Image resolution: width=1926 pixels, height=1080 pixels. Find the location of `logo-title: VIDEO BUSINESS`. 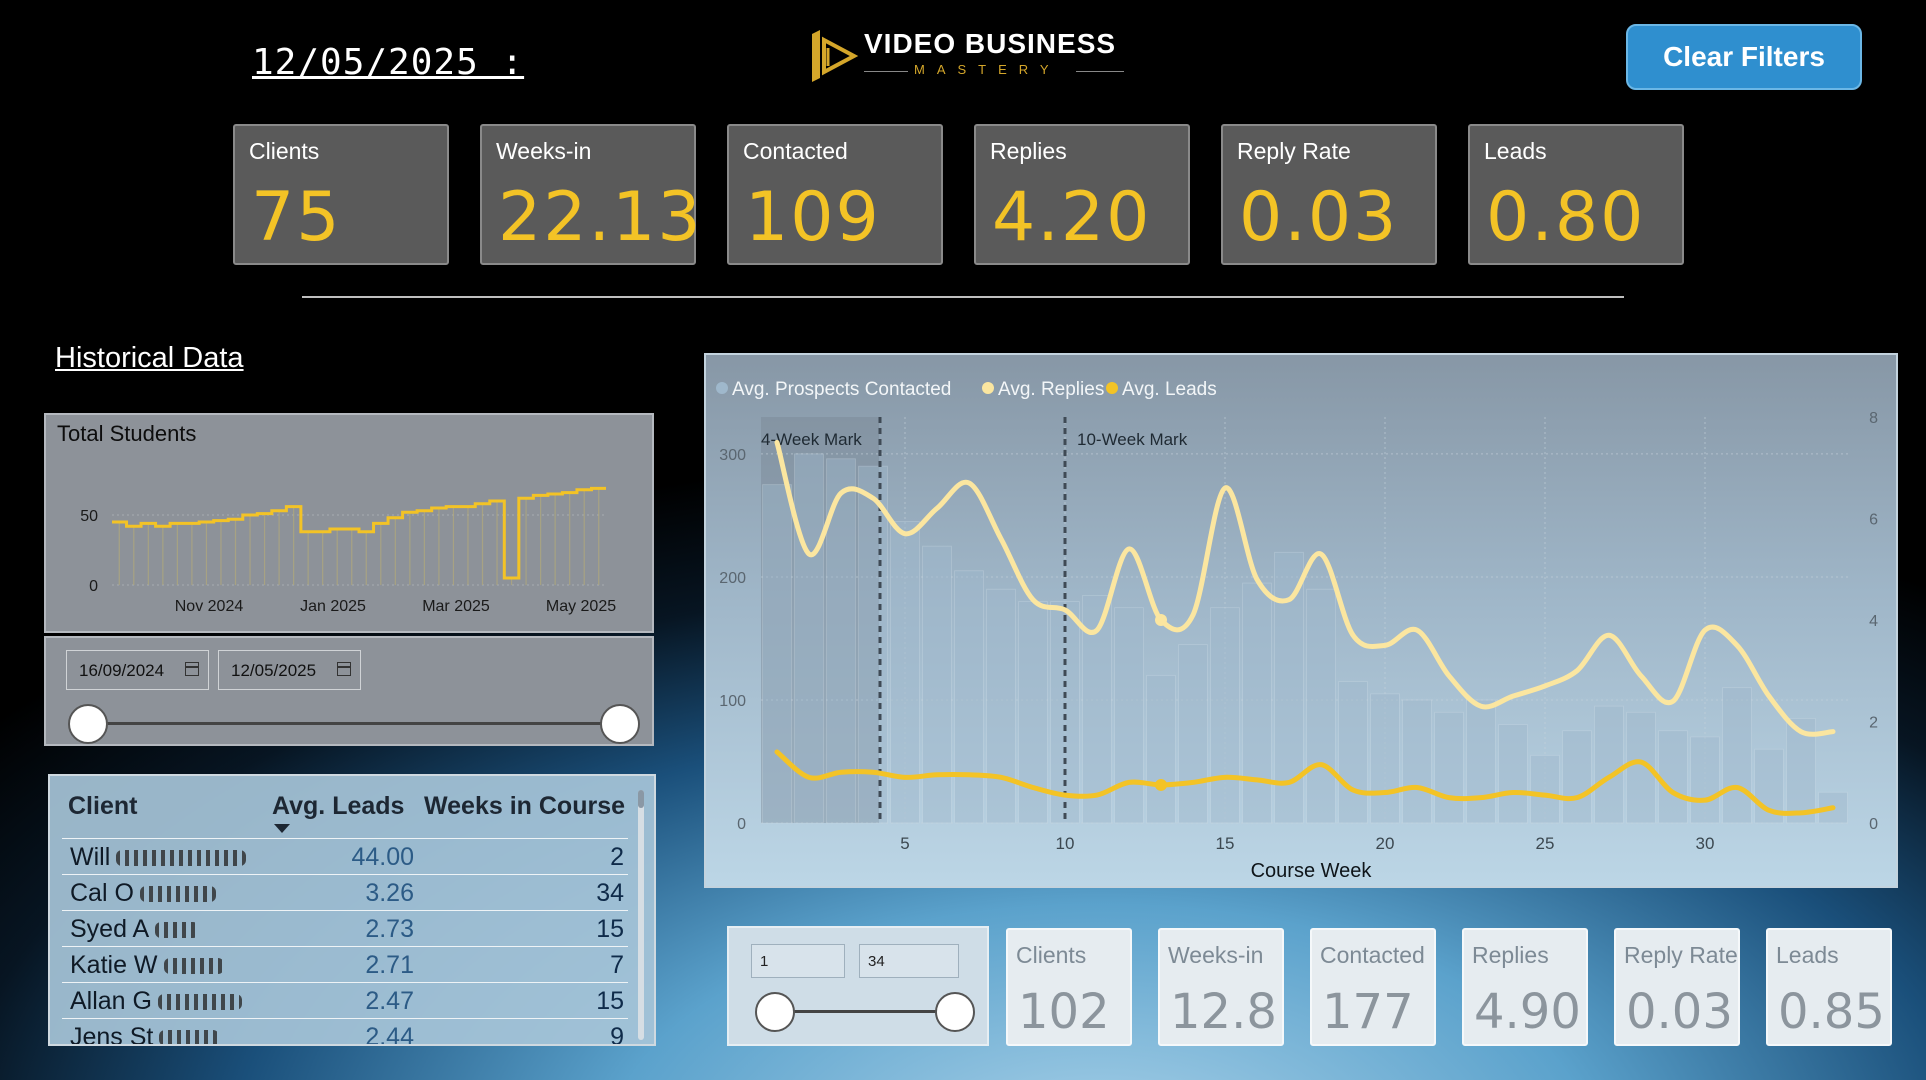

logo-title: VIDEO BUSINESS is located at coordinates (990, 43).